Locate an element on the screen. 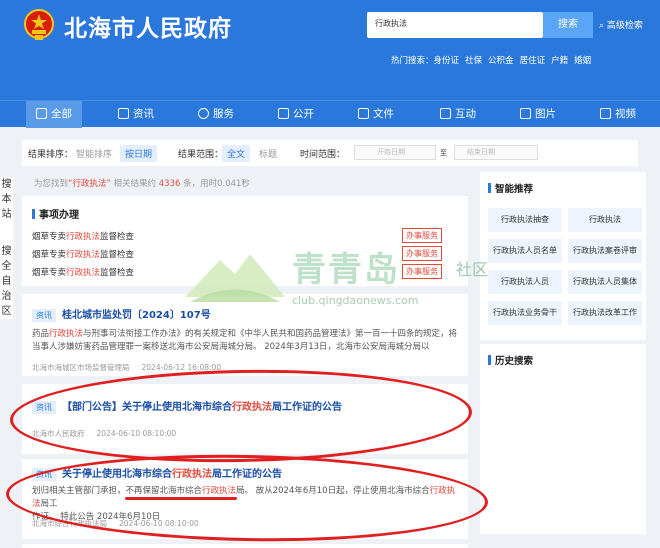 This screenshot has height=548, width=660. start-date-input: 开始日期 is located at coordinates (395, 152).